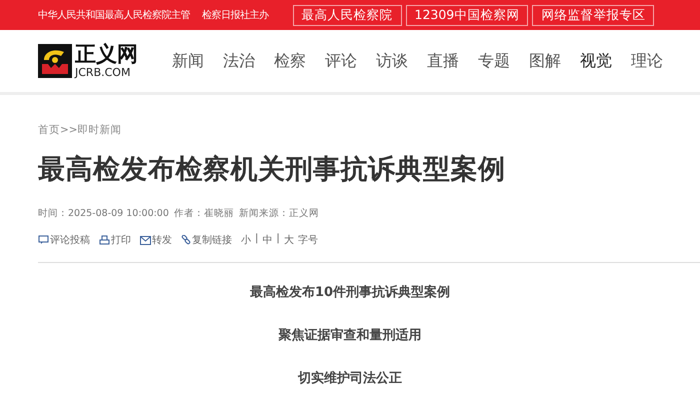 The height and width of the screenshot is (420, 700). What do you see at coordinates (206, 240) in the screenshot?
I see `article-tool-link: 复制链接` at bounding box center [206, 240].